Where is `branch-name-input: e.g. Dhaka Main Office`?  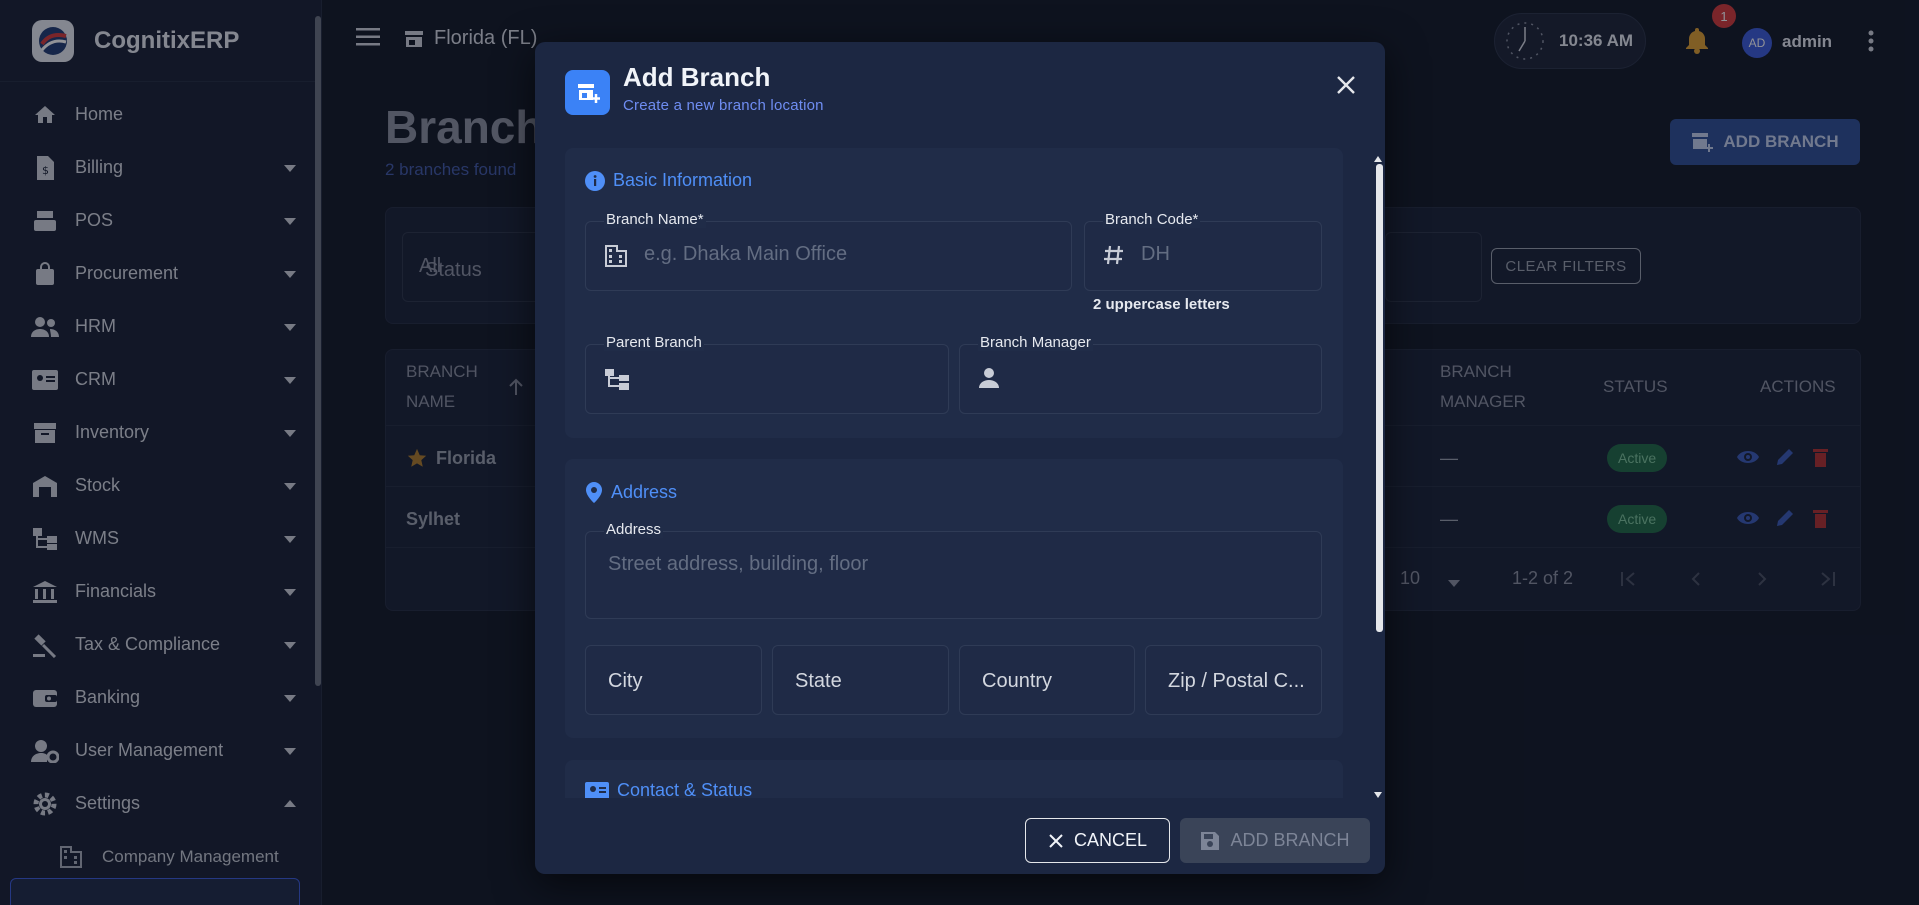 branch-name-input: e.g. Dhaka Main Office is located at coordinates (745, 254).